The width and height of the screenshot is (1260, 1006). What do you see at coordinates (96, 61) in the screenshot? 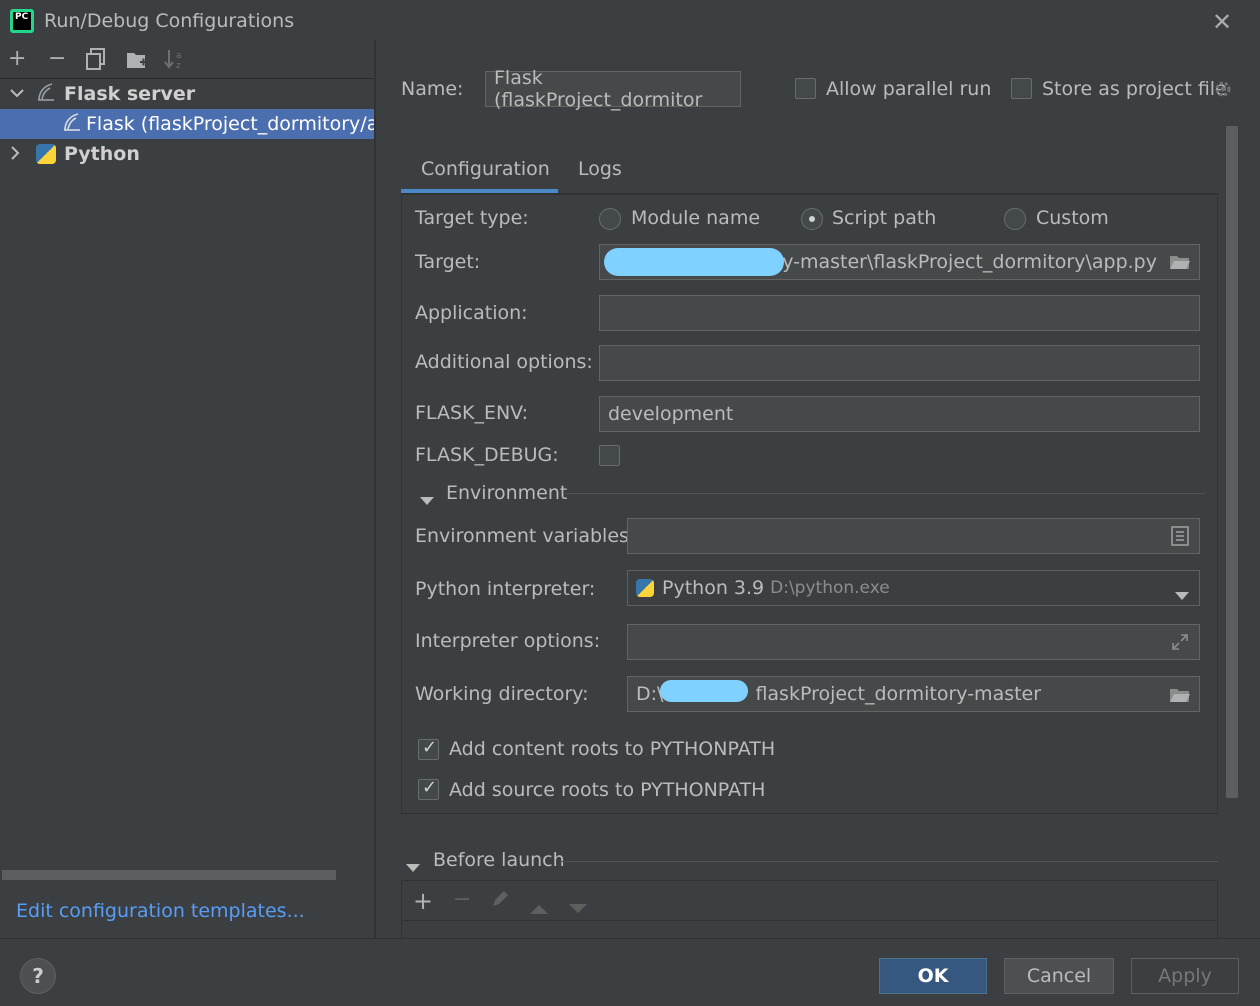
I see `copy-configuration-icon` at bounding box center [96, 61].